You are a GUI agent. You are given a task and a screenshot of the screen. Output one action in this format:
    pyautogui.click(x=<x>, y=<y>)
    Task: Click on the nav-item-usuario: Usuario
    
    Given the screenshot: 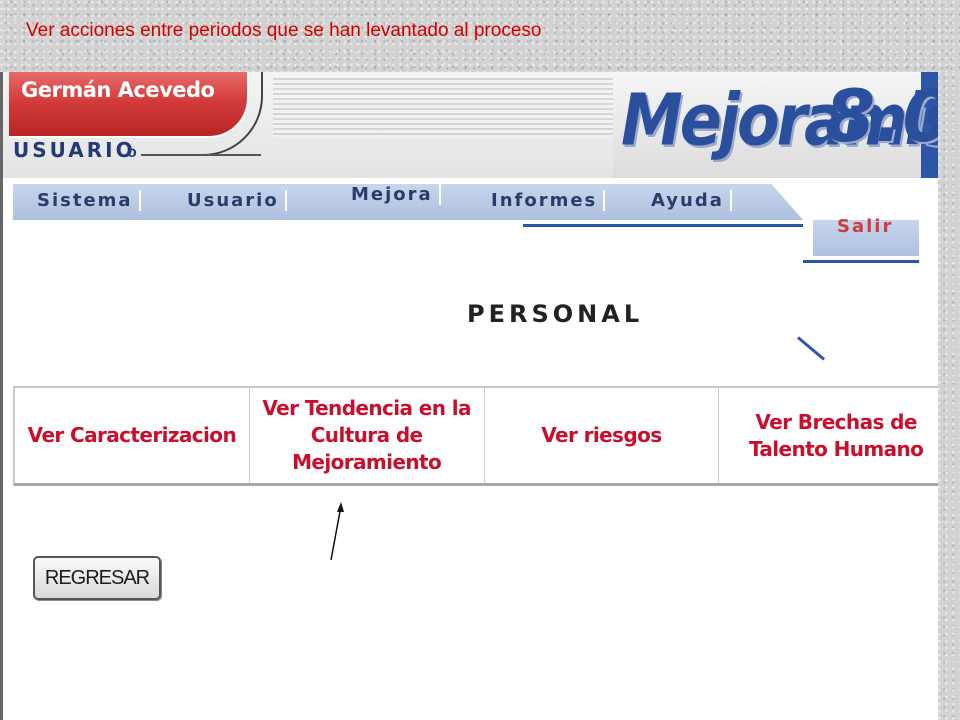 What is the action you would take?
    pyautogui.click(x=237, y=200)
    